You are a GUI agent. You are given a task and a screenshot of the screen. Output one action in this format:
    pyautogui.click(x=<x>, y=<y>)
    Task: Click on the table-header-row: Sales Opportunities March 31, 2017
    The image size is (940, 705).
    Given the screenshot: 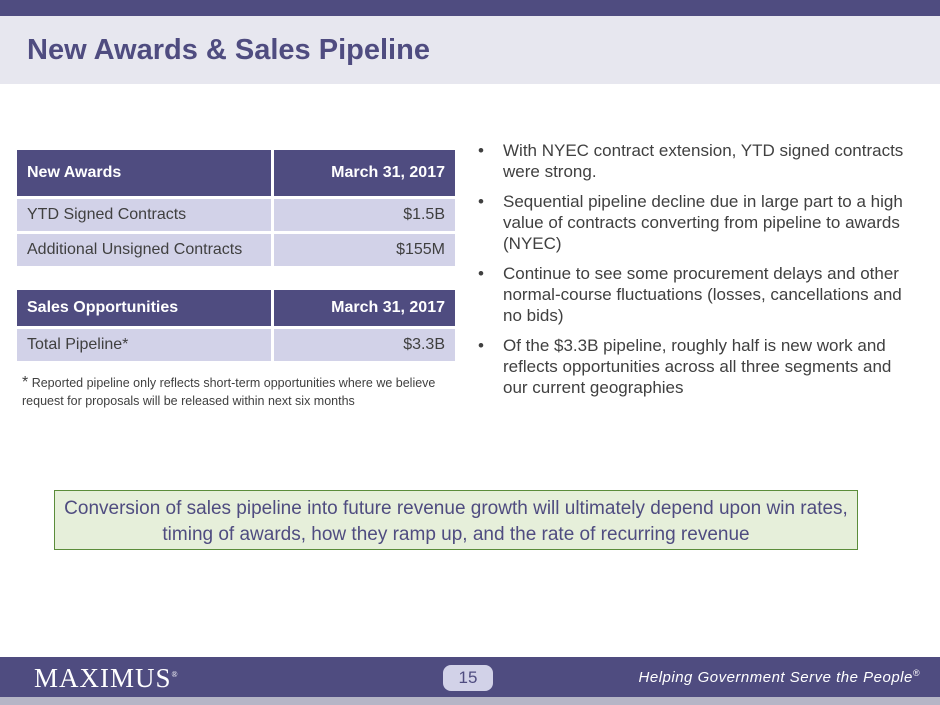 What is the action you would take?
    pyautogui.click(x=236, y=309)
    